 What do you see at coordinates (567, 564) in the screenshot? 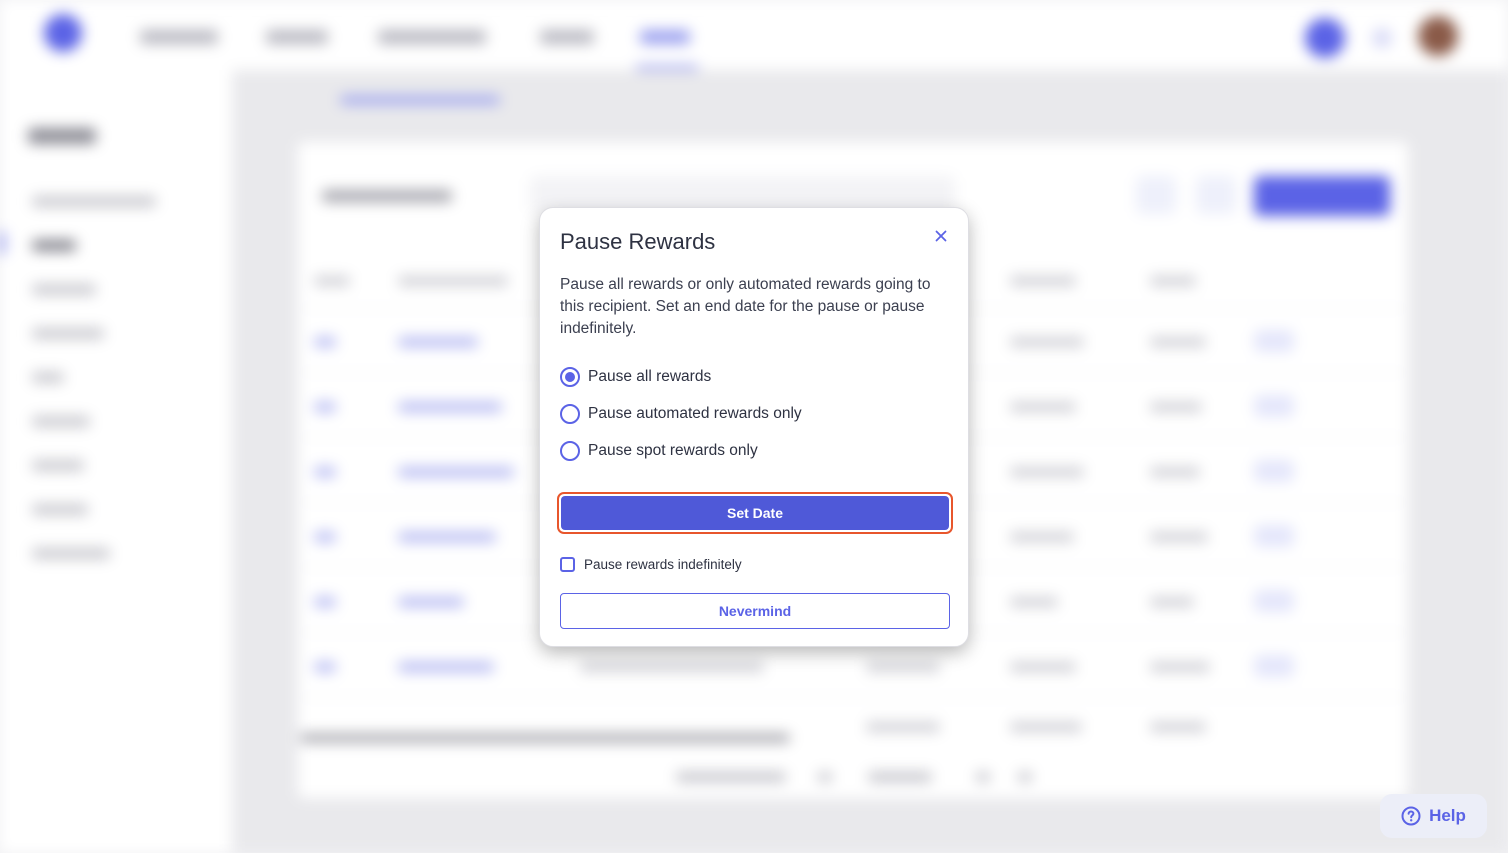
I see `pause-indefinitely-checkbox` at bounding box center [567, 564].